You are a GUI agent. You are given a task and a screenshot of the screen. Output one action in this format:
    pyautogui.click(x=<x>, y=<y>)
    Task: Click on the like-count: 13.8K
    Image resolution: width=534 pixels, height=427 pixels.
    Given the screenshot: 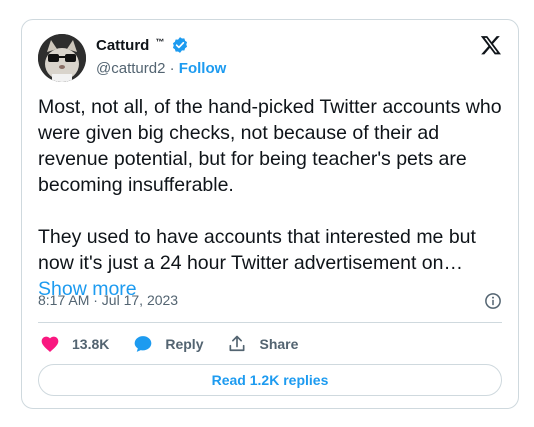 What is the action you would take?
    pyautogui.click(x=91, y=344)
    